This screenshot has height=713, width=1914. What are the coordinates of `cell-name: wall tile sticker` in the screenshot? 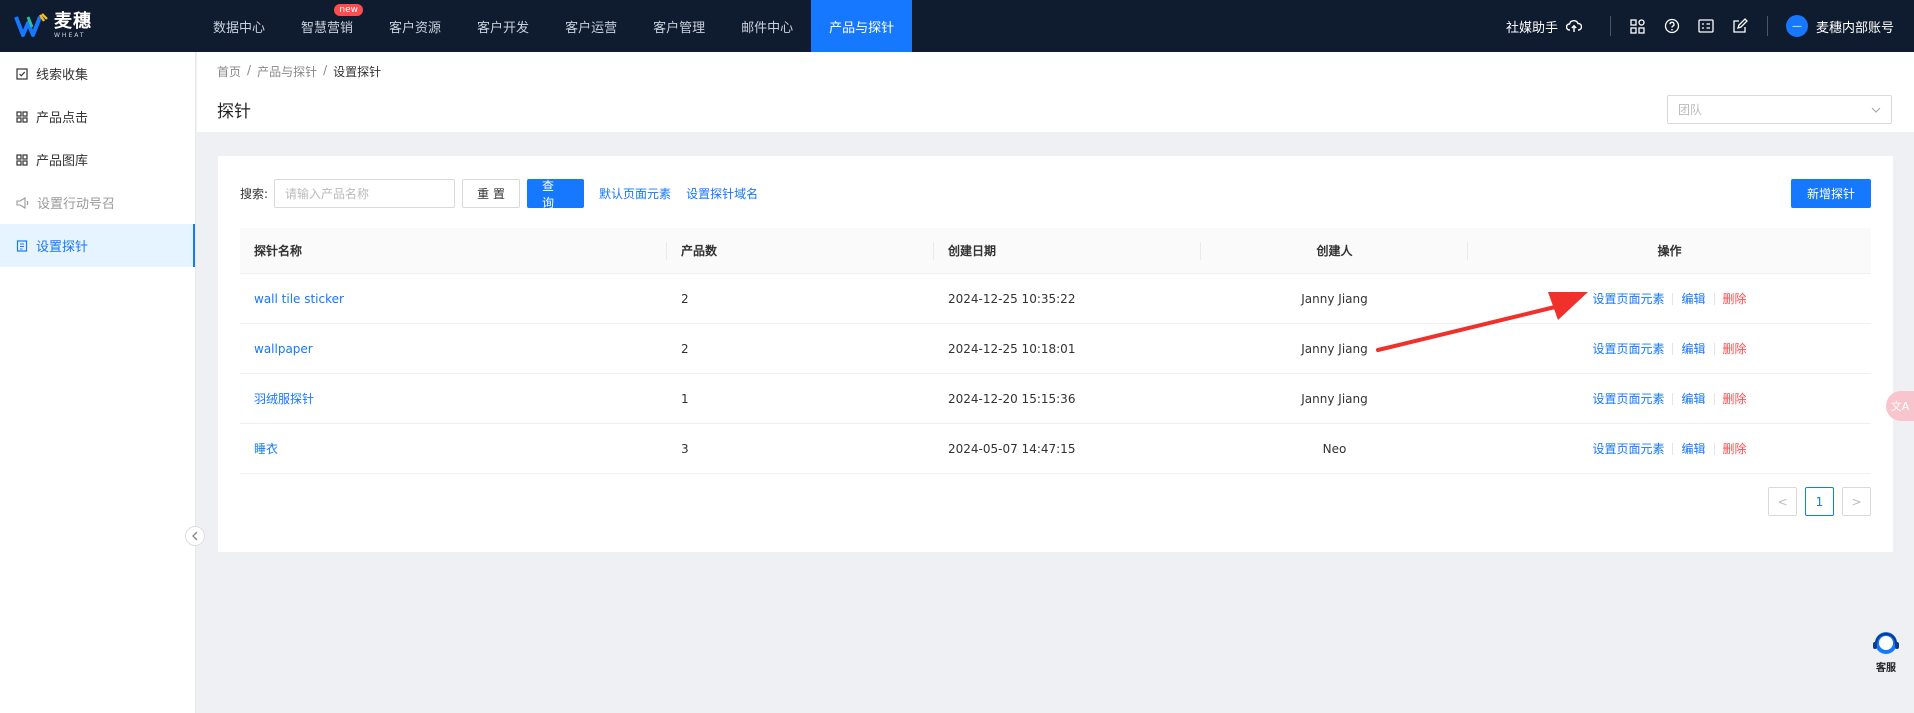 It's located at (453, 298).